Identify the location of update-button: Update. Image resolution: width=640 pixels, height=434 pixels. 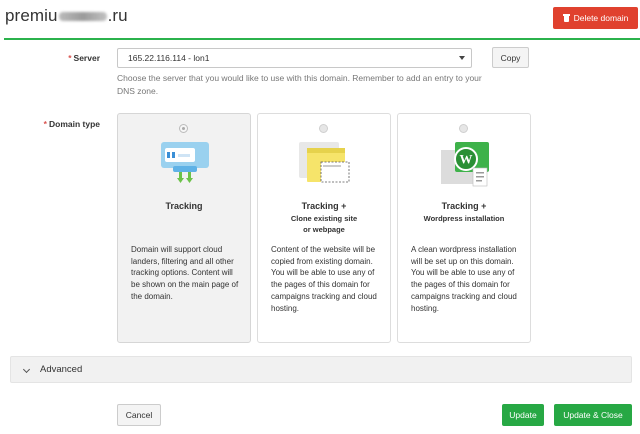
(523, 415).